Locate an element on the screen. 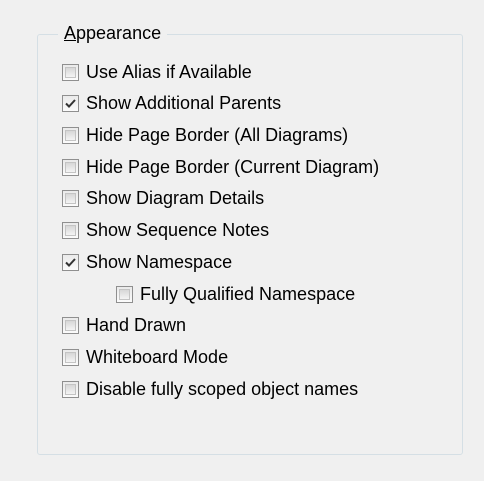  show-sequence-notes-checkbox: Show Sequence Notes is located at coordinates (165, 230).